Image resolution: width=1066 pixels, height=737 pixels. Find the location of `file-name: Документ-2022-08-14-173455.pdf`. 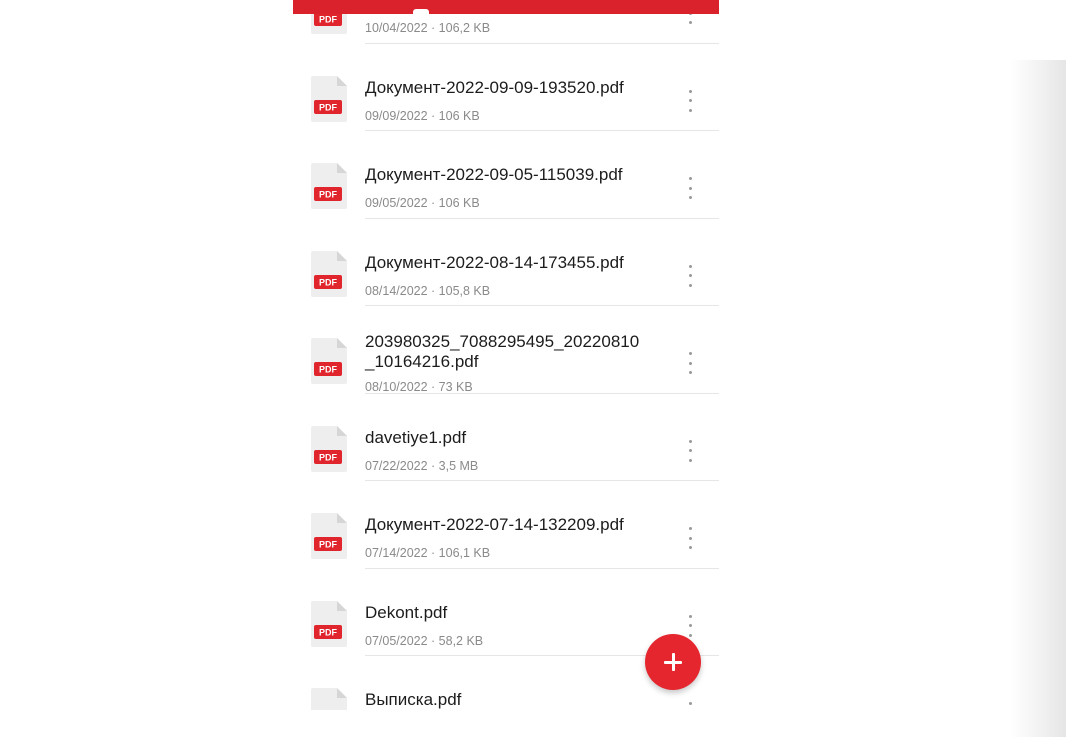

file-name: Документ-2022-08-14-173455.pdf is located at coordinates (494, 262).